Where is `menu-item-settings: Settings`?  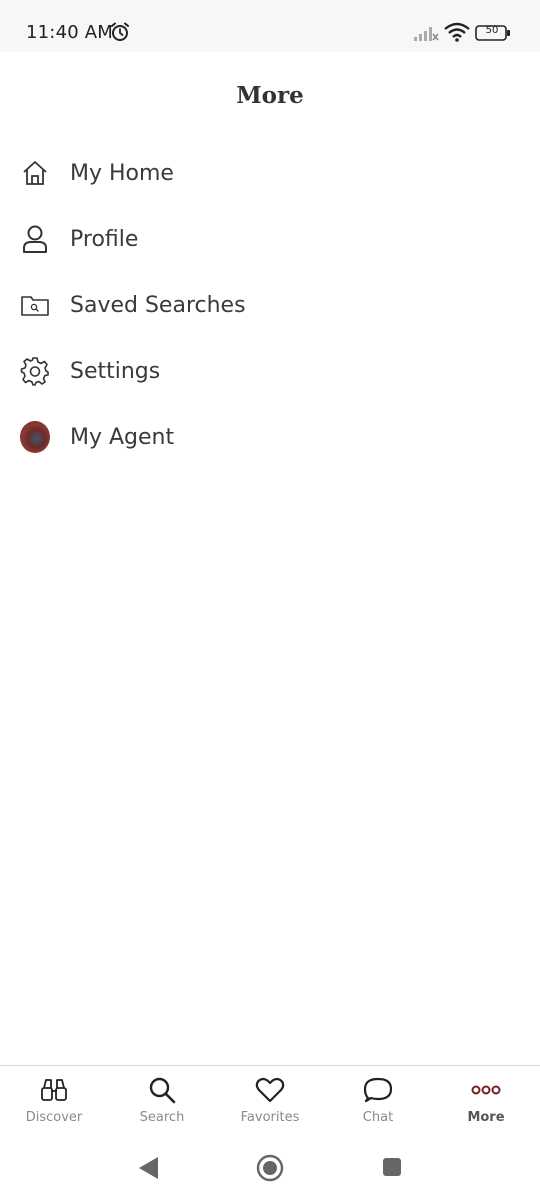
menu-item-settings: Settings is located at coordinates (270, 371).